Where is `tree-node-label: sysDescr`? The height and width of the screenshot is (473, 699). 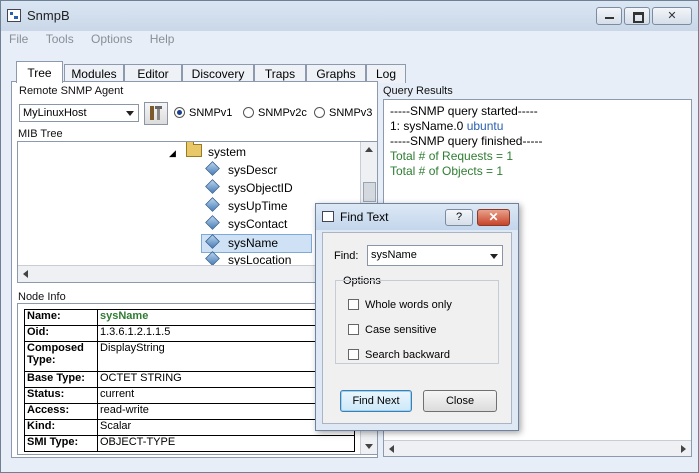 tree-node-label: sysDescr is located at coordinates (253, 170).